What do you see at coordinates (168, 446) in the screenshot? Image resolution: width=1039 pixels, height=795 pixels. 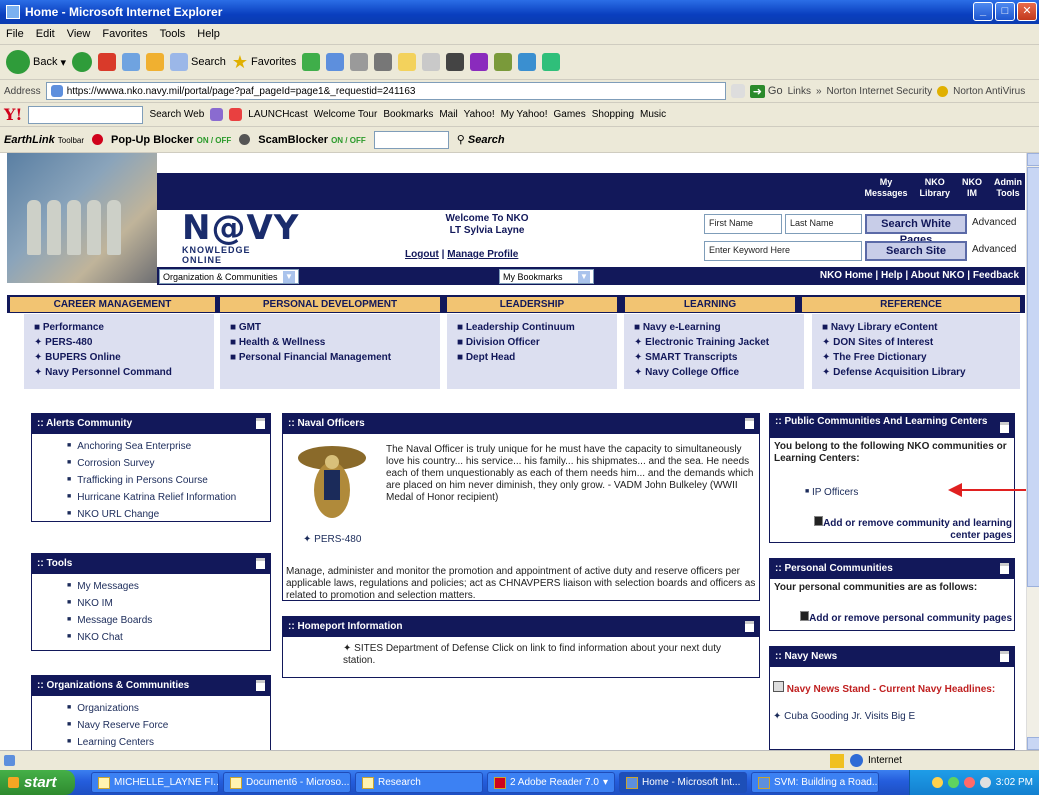 I see `list-item: Anchoring Sea Enterprise` at bounding box center [168, 446].